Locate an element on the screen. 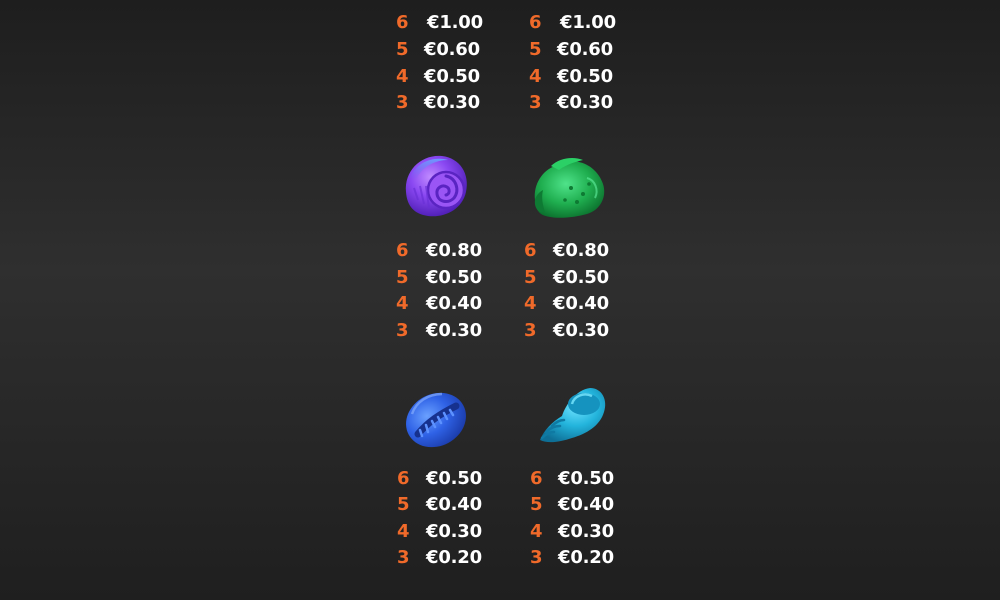  cyan-conch-shell-icon is located at coordinates (572, 416).